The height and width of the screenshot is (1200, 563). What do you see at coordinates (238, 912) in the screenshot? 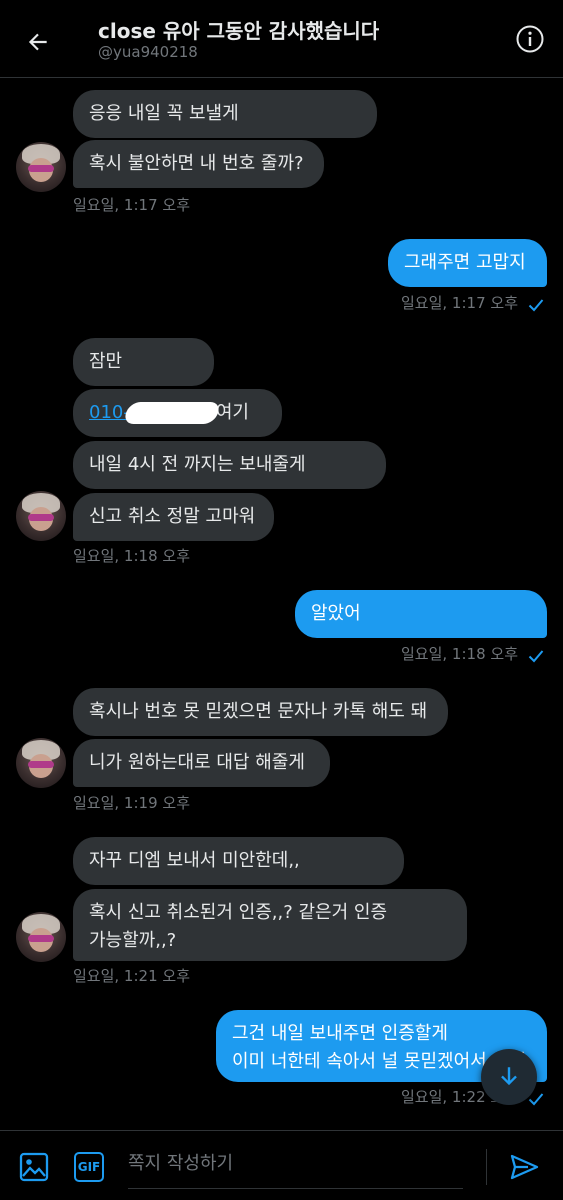
I see `message-text-line: 혹시 신고 취소된거 인증,,? 같은거 인증` at bounding box center [238, 912].